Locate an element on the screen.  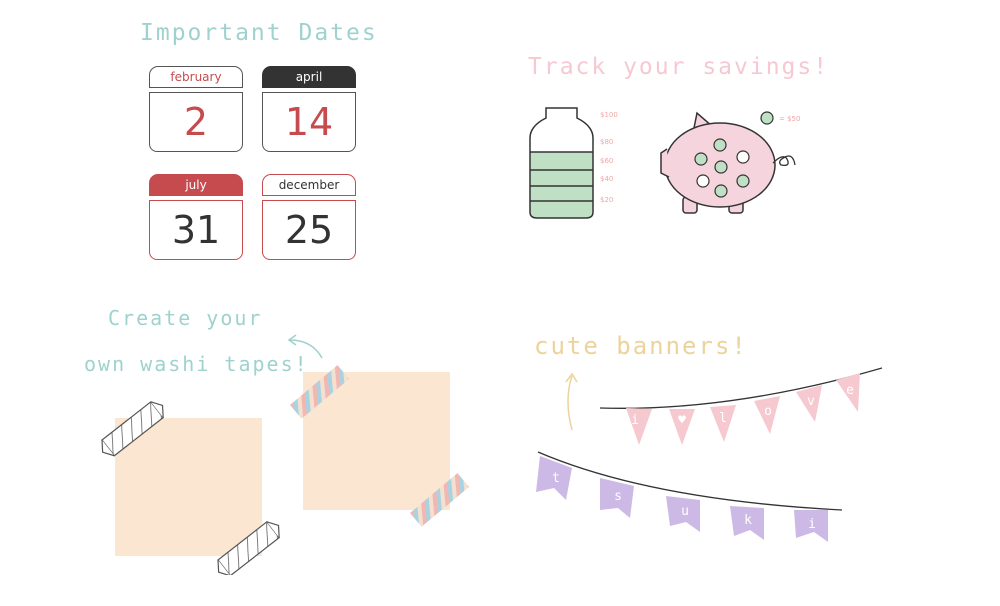
bottom-banner-letter: i is located at coordinates (812, 524).